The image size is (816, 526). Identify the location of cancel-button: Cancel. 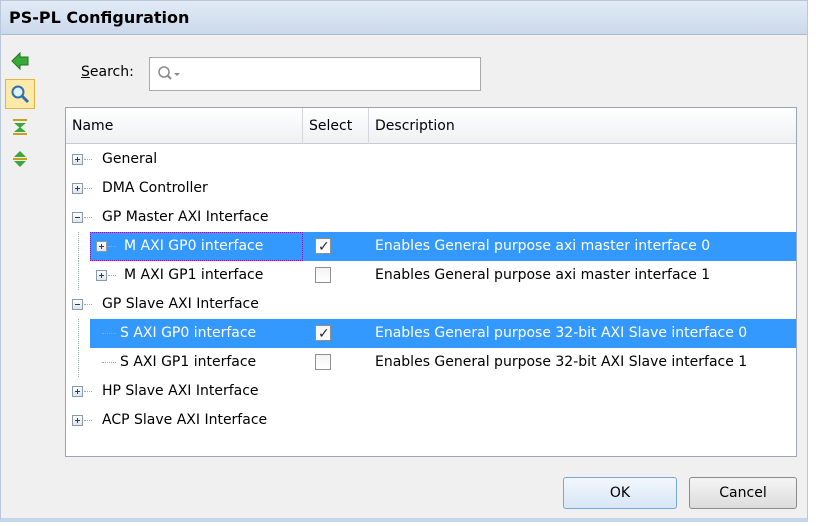
(743, 493).